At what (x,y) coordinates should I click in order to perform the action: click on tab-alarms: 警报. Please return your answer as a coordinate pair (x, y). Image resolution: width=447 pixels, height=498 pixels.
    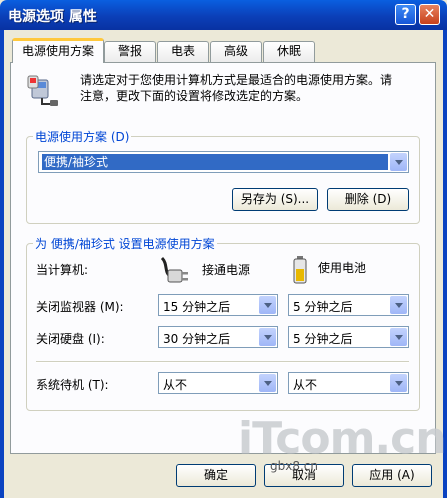
    Looking at the image, I should click on (130, 51).